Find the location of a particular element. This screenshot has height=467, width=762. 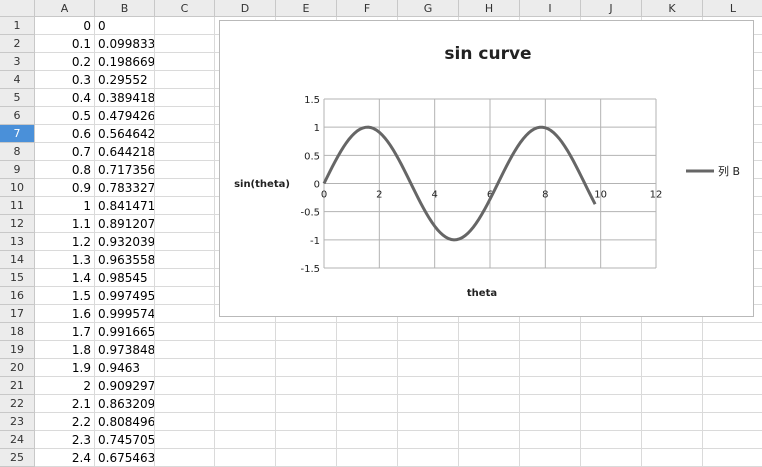

cell-b: 0.997495 is located at coordinates (125, 296).